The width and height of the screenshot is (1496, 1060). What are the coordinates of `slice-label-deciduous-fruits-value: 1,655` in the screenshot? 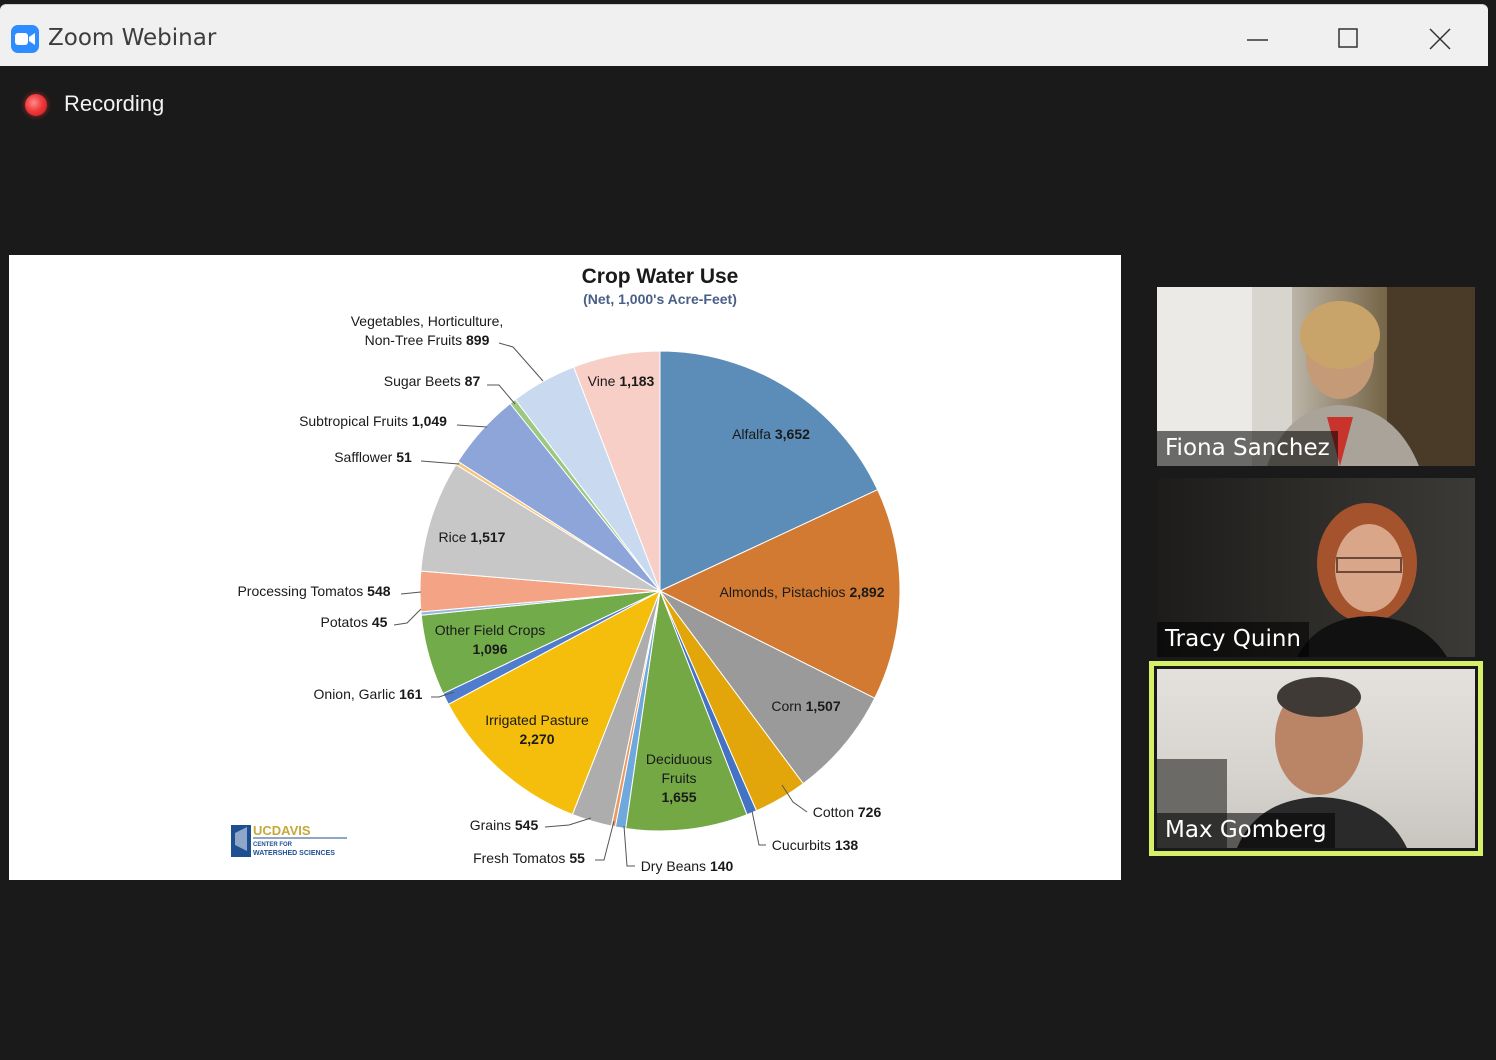 It's located at (678, 797).